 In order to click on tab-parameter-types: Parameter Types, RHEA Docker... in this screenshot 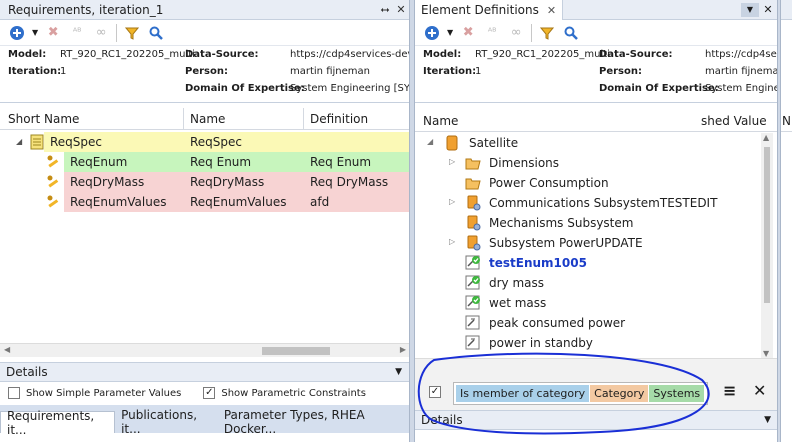, I will do `click(313, 422)`.